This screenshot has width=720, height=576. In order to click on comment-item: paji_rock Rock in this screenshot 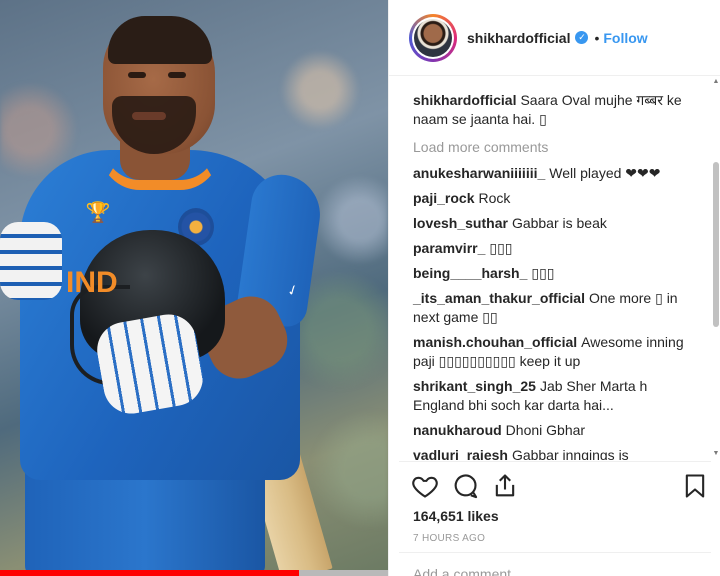, I will do `click(557, 198)`.